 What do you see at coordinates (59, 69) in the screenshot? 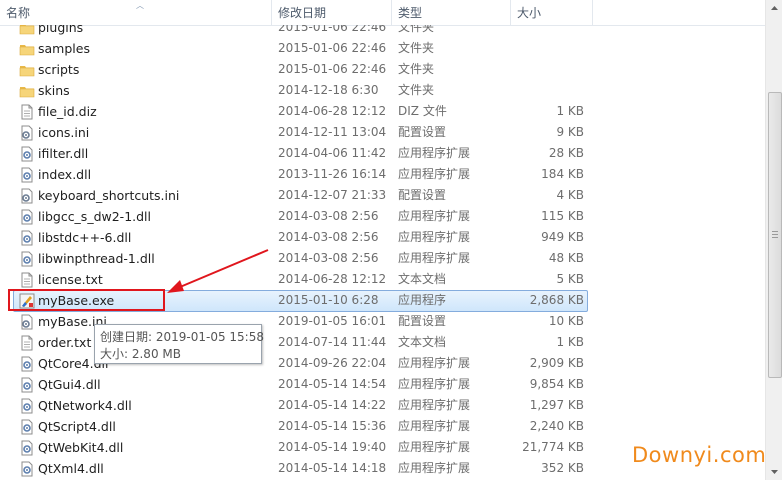
I see `file-name: scripts` at bounding box center [59, 69].